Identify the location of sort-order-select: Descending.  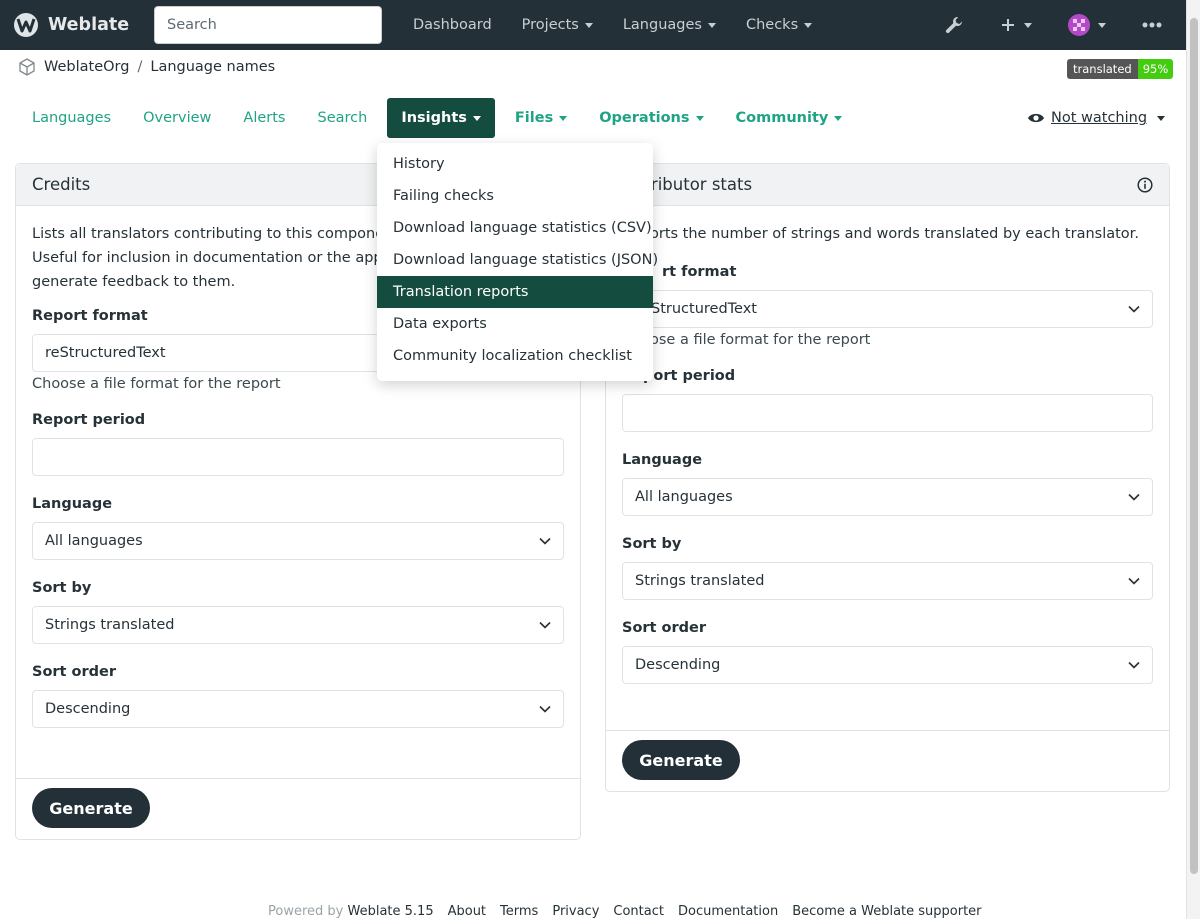
(298, 709).